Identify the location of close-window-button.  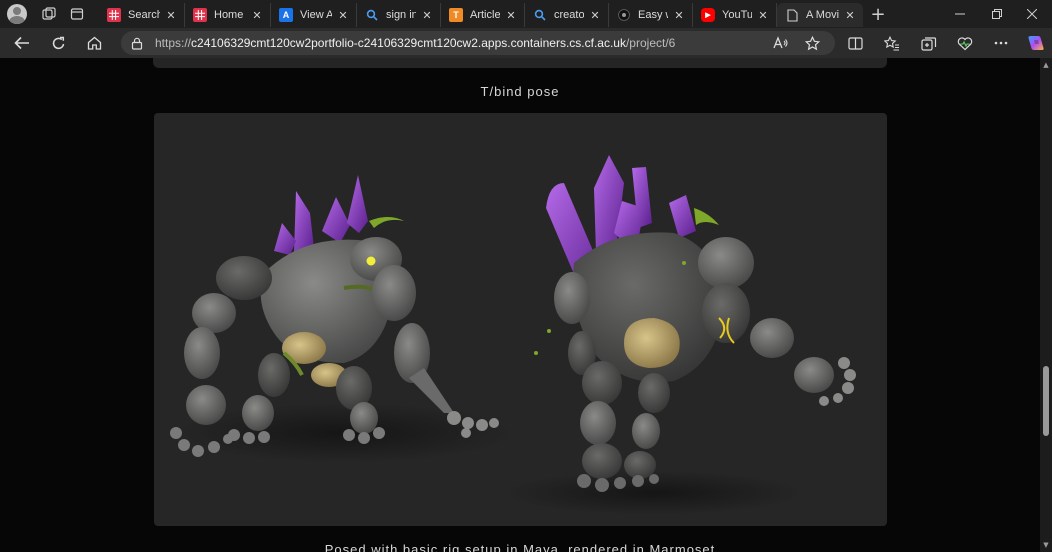
(1032, 14).